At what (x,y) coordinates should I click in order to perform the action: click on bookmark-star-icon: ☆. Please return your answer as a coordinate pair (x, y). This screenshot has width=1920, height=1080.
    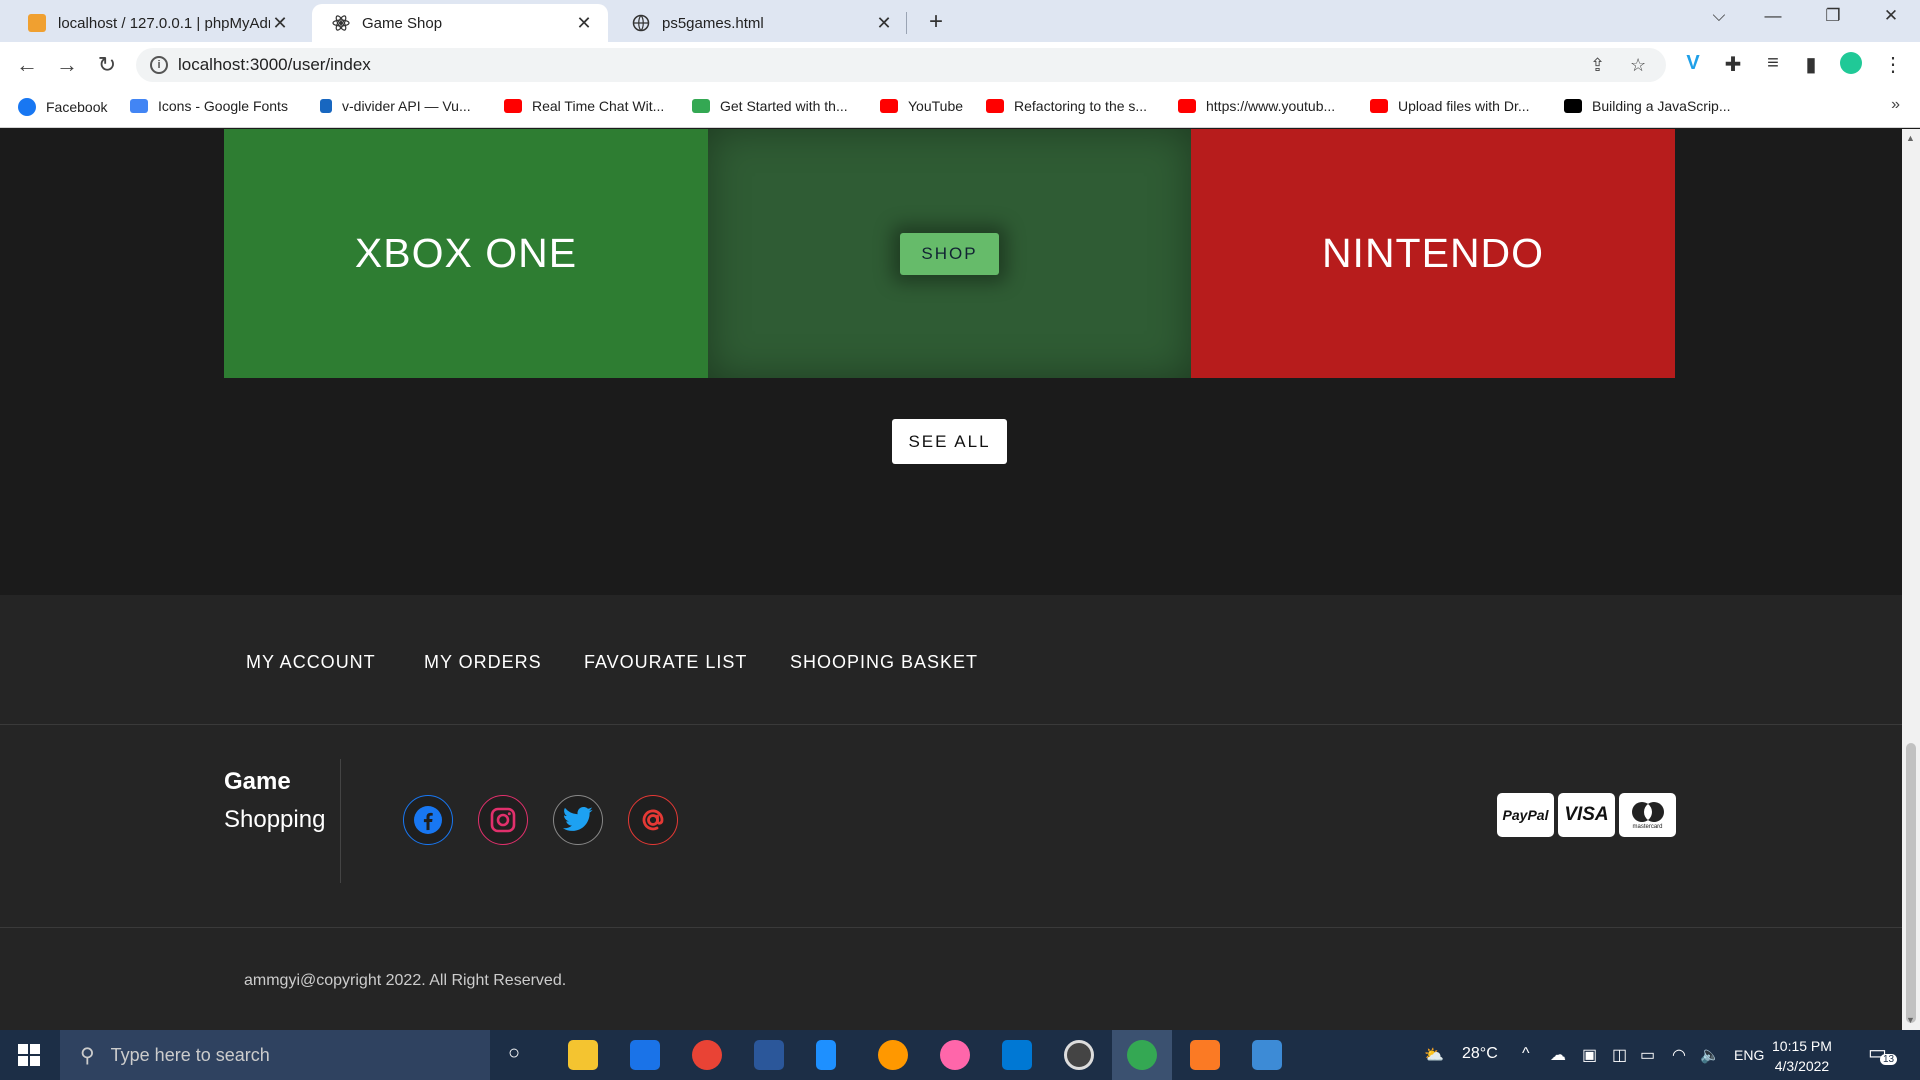
    Looking at the image, I should click on (1638, 65).